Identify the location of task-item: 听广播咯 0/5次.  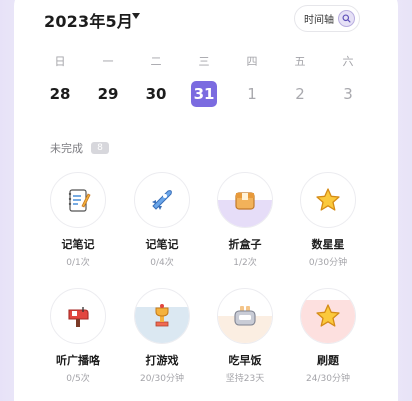
(78, 336).